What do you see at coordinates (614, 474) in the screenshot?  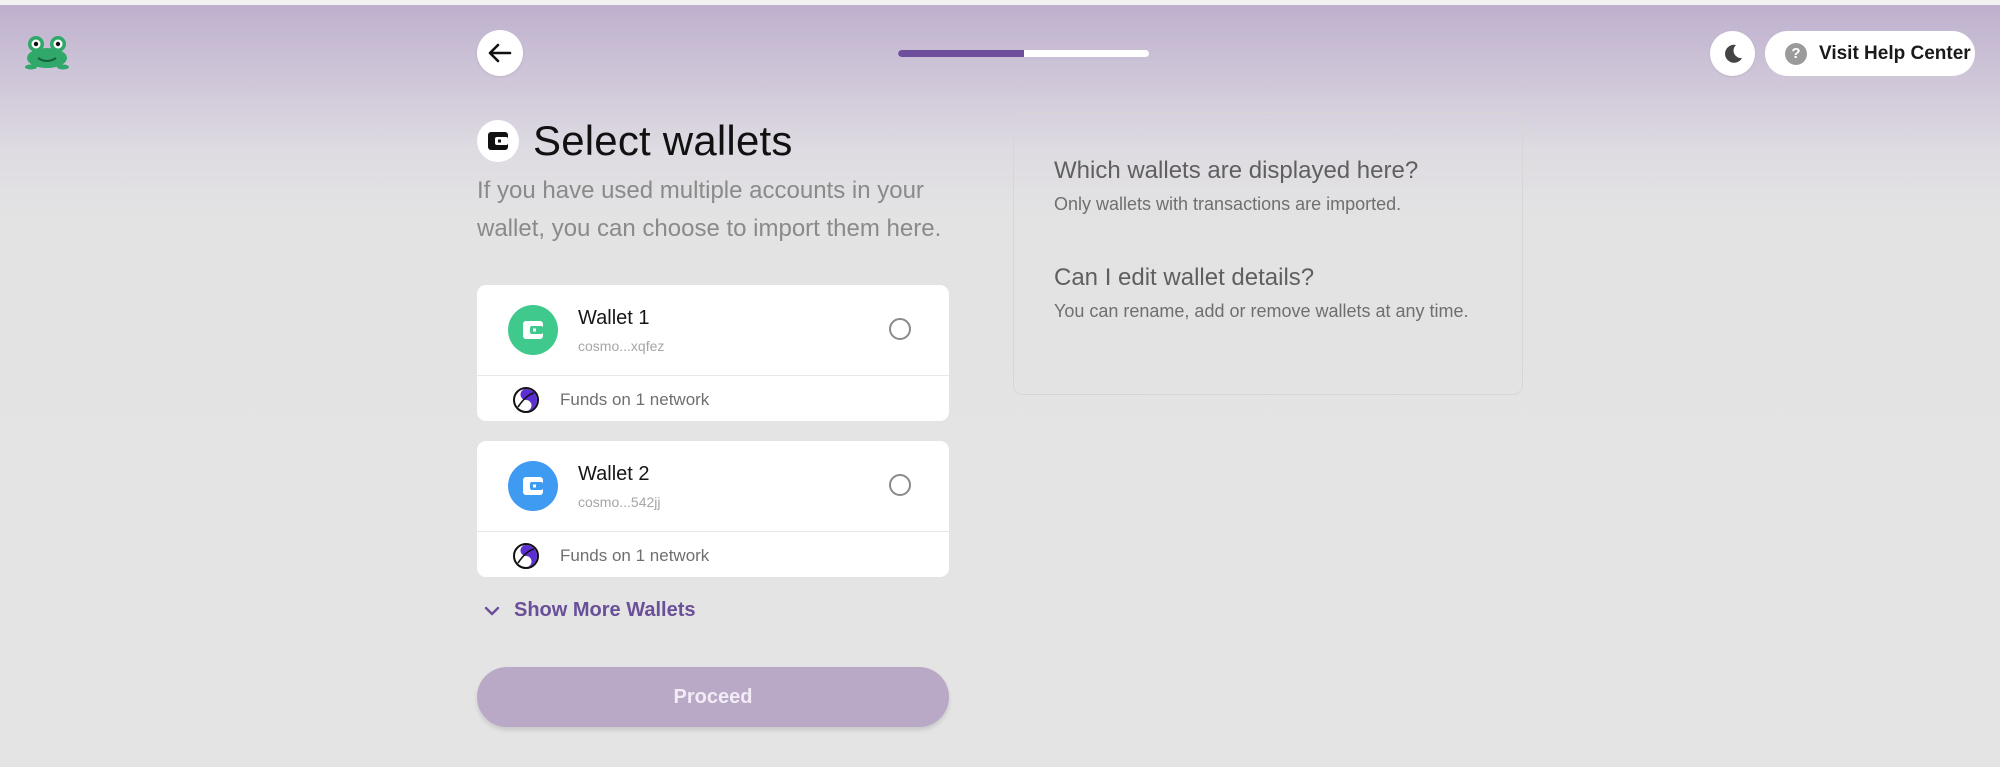 I see `wallet-name: Wallet 2` at bounding box center [614, 474].